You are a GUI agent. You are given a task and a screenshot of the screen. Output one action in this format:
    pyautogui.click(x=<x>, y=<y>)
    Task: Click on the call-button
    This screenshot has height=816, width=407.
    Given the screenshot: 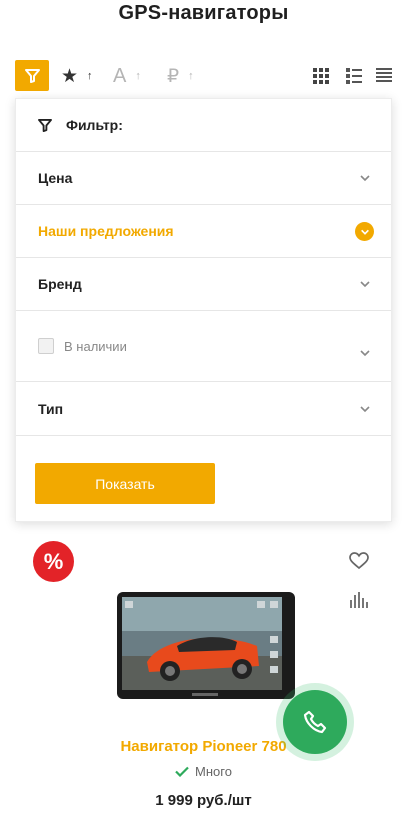 What is the action you would take?
    pyautogui.click(x=315, y=722)
    